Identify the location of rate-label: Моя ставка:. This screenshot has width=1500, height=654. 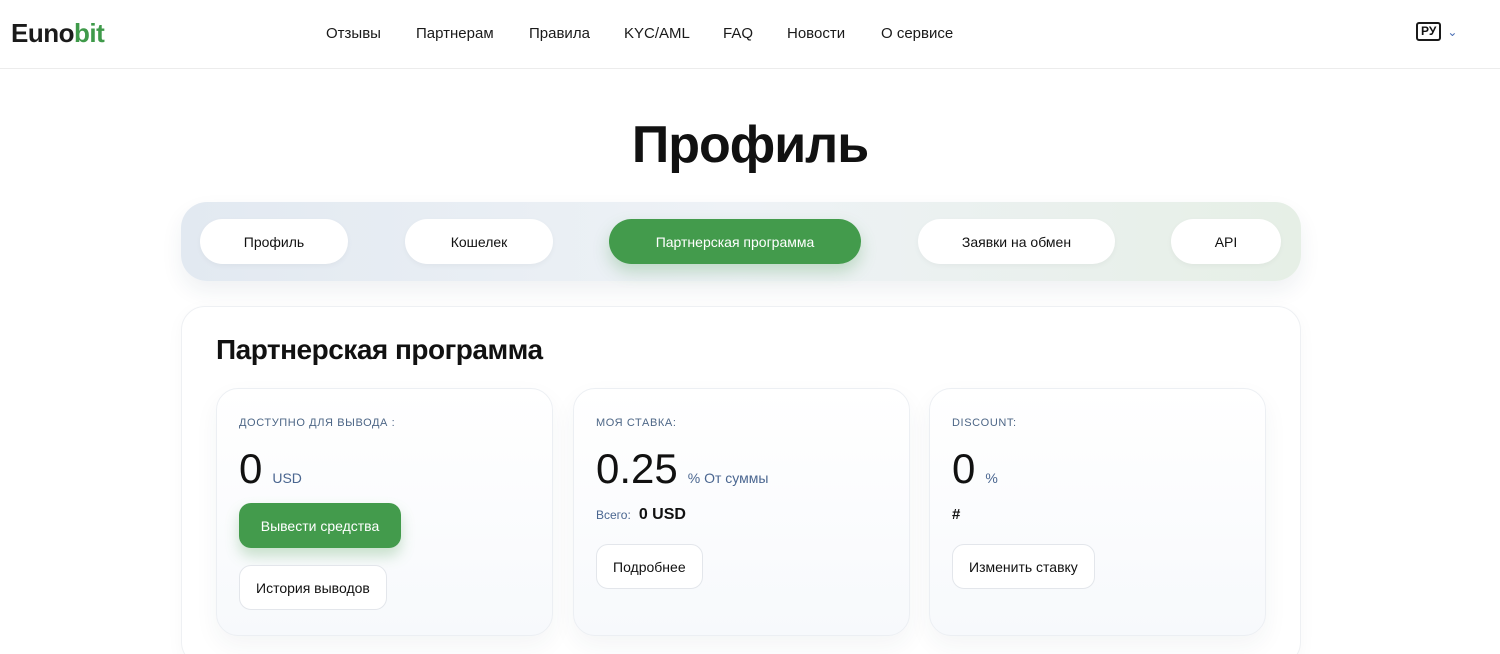
(636, 423).